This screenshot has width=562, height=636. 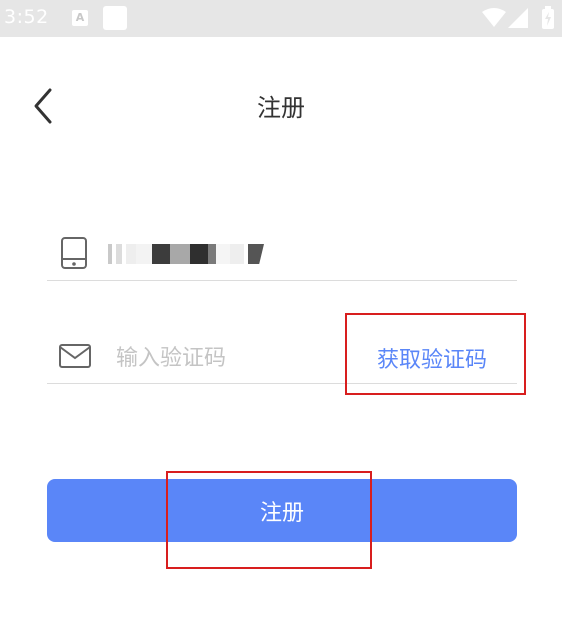 What do you see at coordinates (75, 356) in the screenshot?
I see `mail-icon` at bounding box center [75, 356].